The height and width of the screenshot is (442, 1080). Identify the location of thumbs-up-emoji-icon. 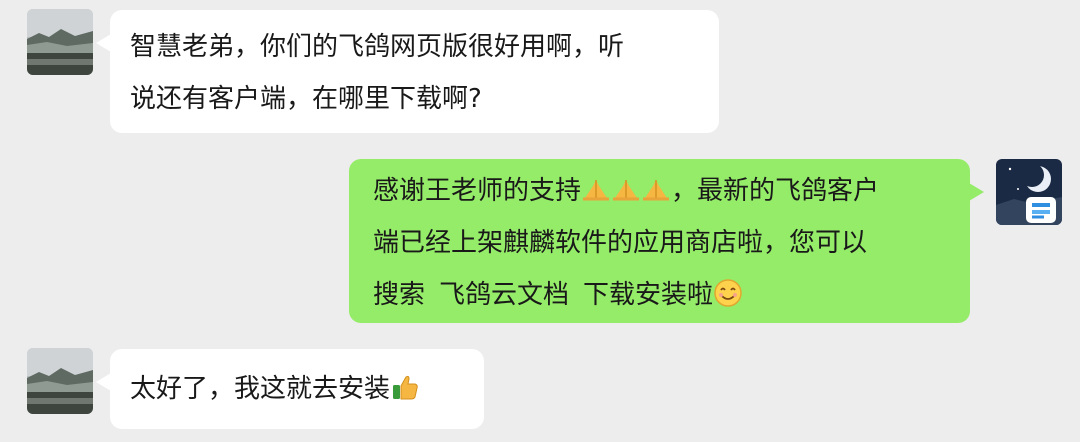
(405, 387).